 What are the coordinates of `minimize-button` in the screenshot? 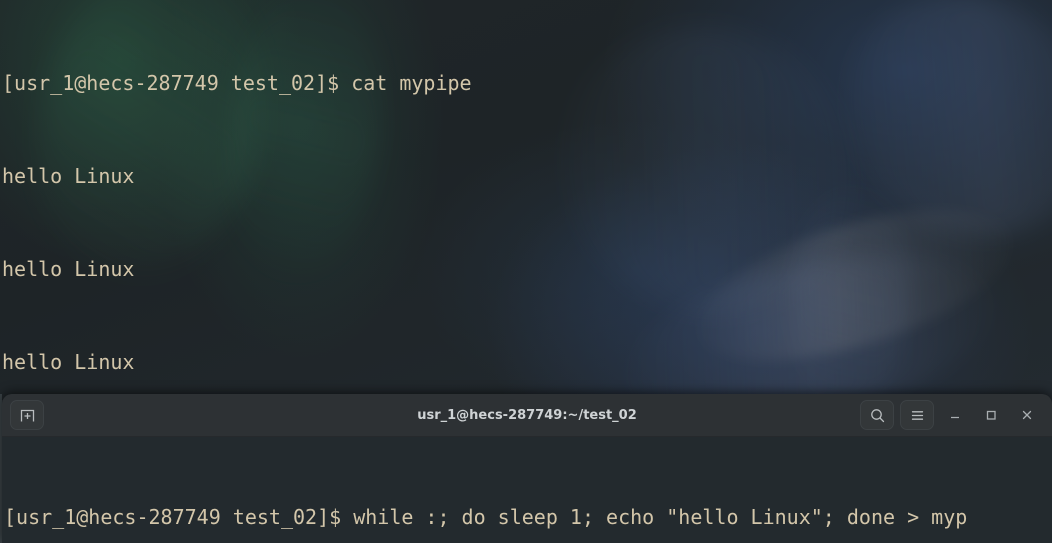 It's located at (955, 415).